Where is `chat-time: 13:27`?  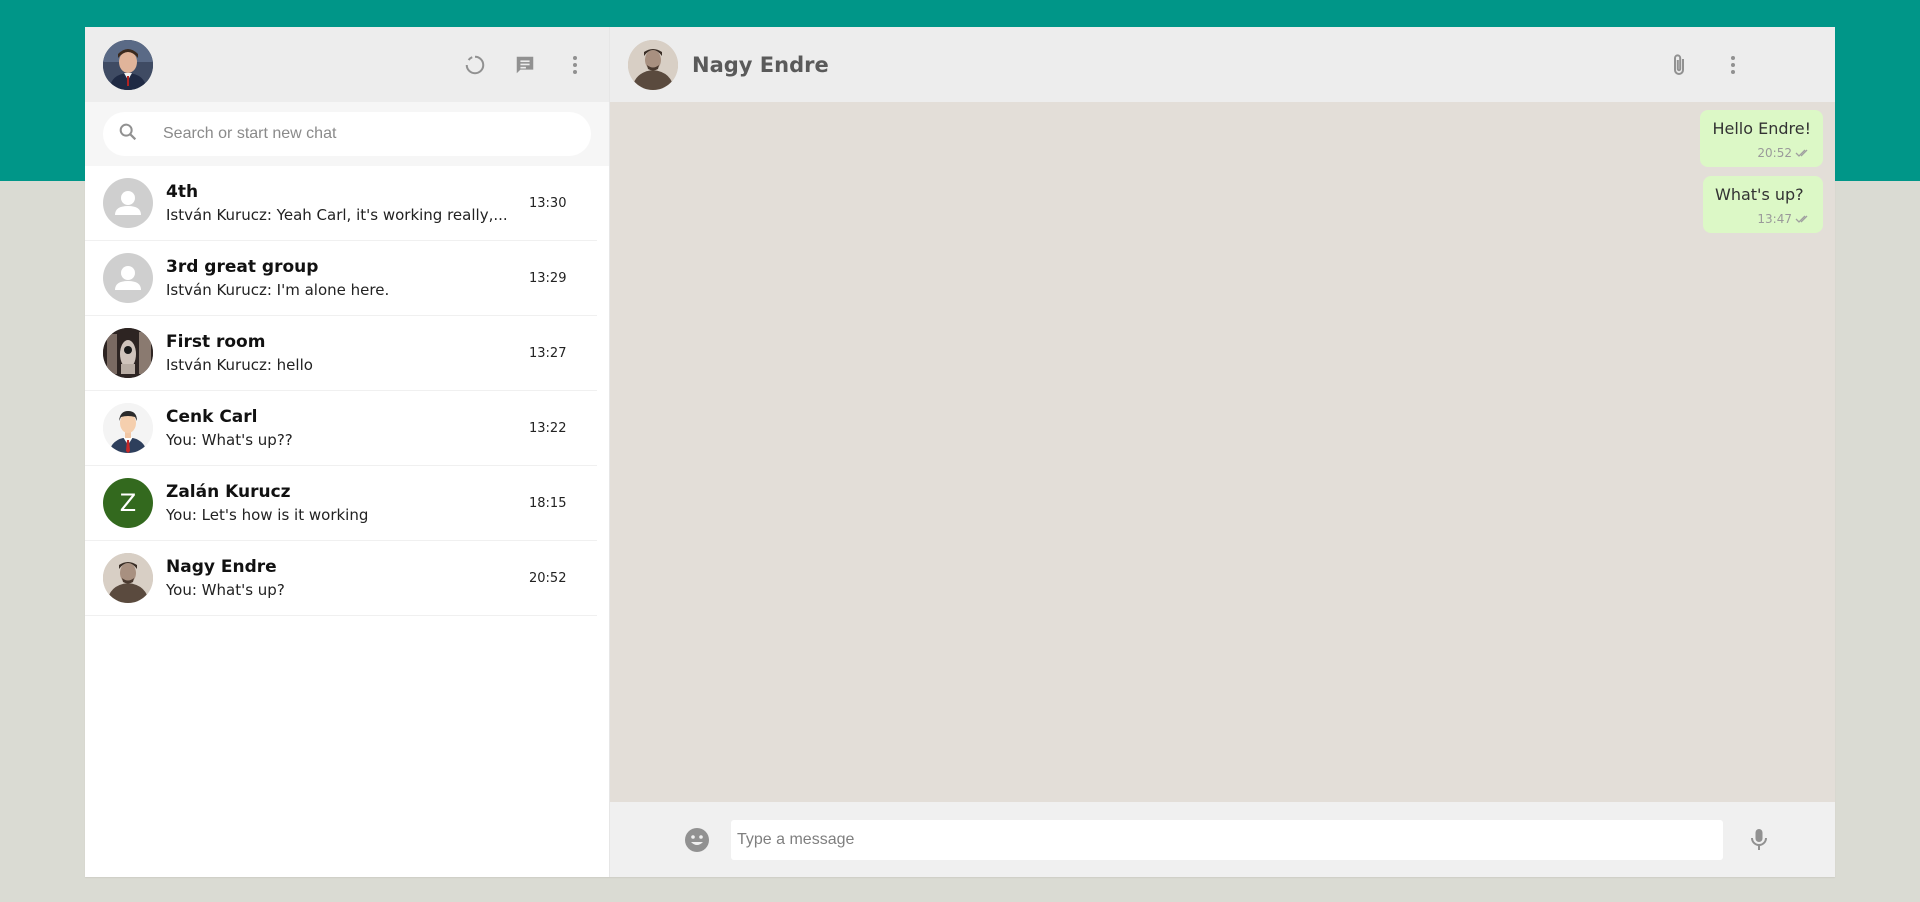
chat-time: 13:27 is located at coordinates (548, 353).